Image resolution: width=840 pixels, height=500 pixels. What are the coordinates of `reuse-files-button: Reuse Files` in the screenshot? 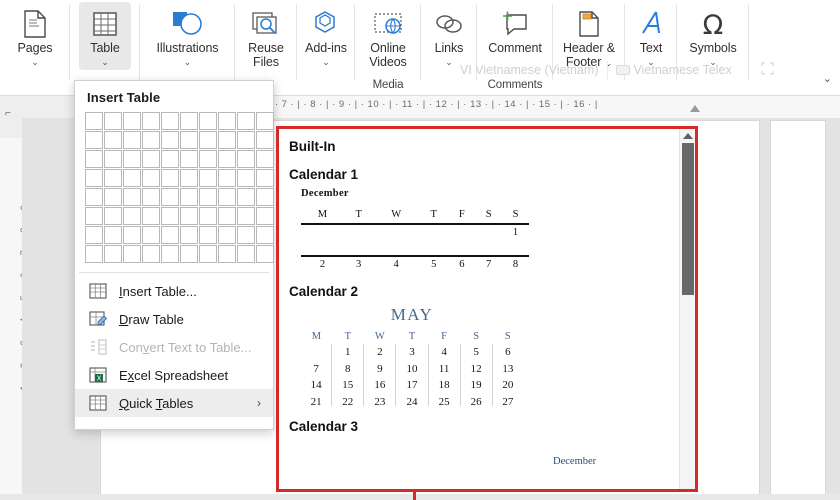 It's located at (266, 37).